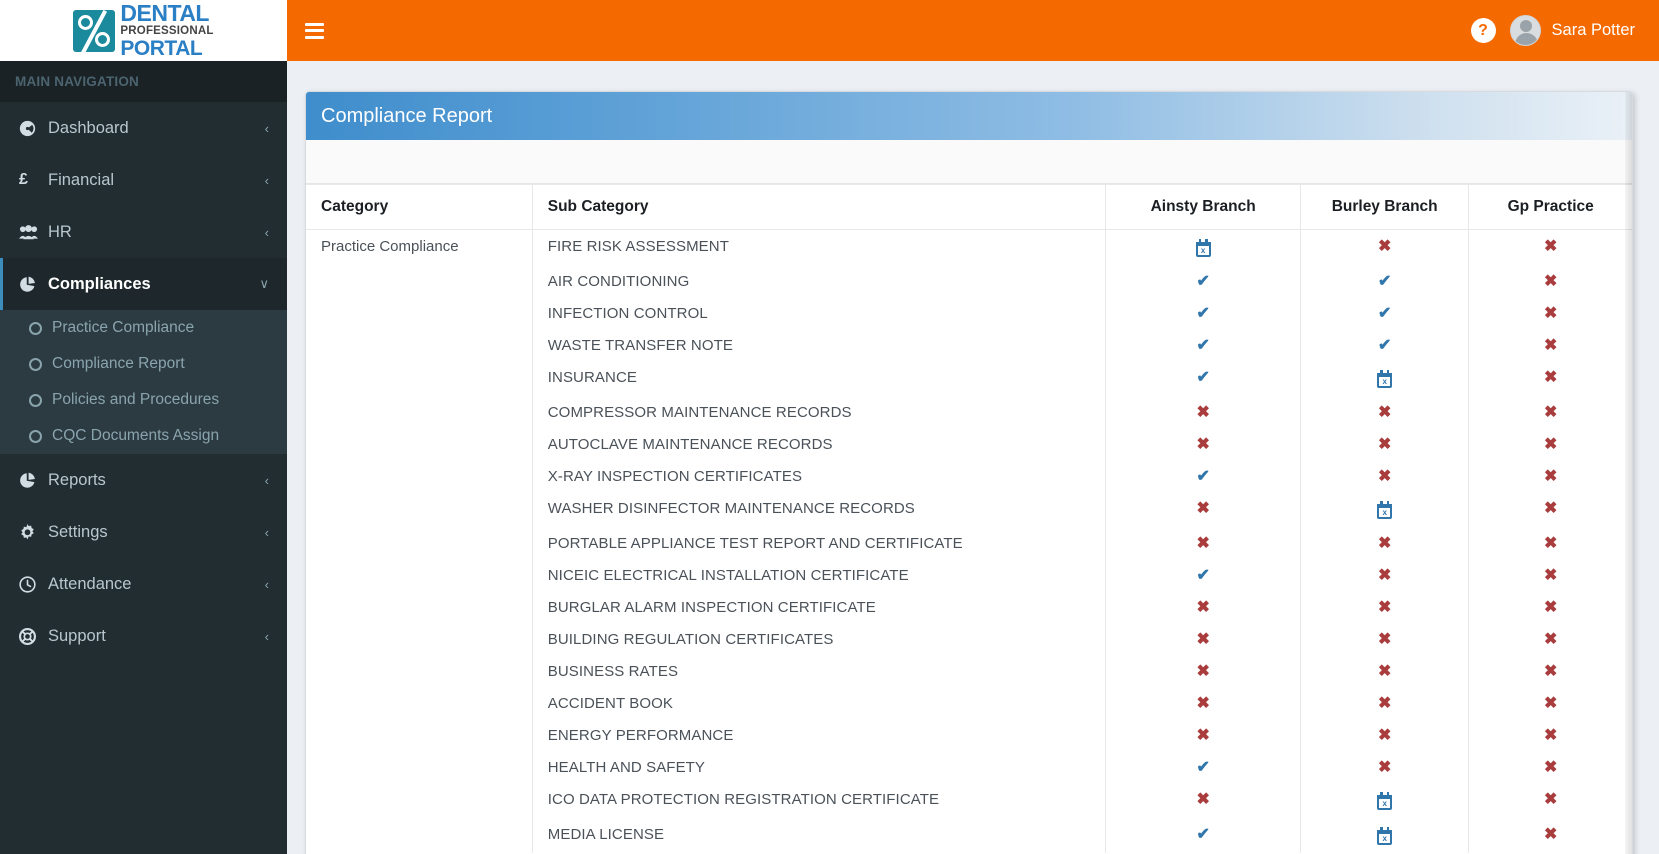 This screenshot has height=854, width=1659. Describe the element at coordinates (819, 767) in the screenshot. I see `sub-category-cell: HEALTH AND SAFETY` at that location.